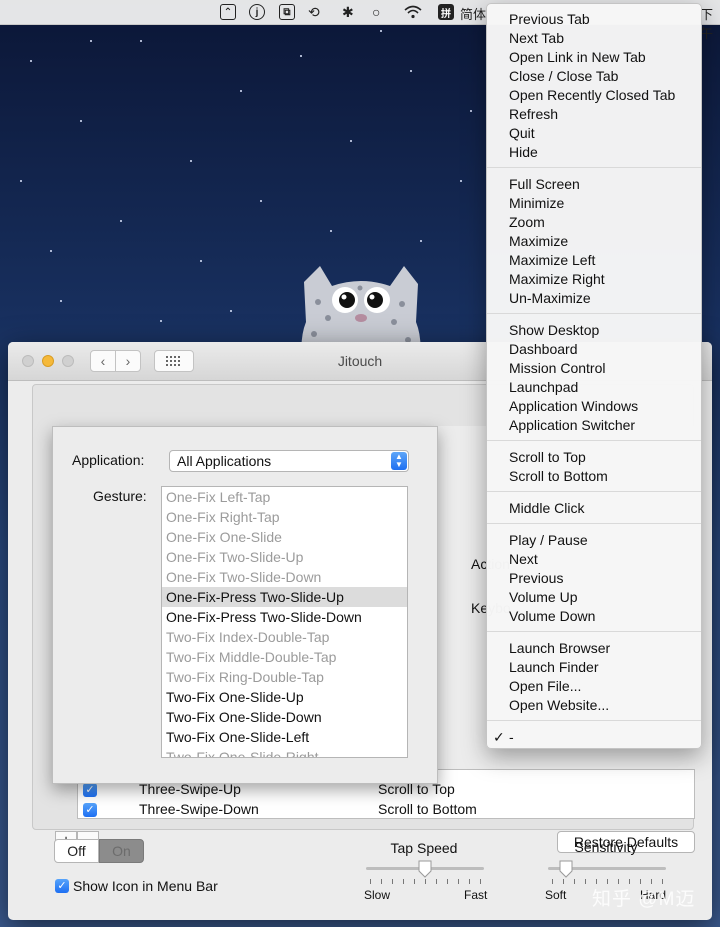 The image size is (720, 927). What do you see at coordinates (573, 406) in the screenshot?
I see `menu-item: Application Windows` at bounding box center [573, 406].